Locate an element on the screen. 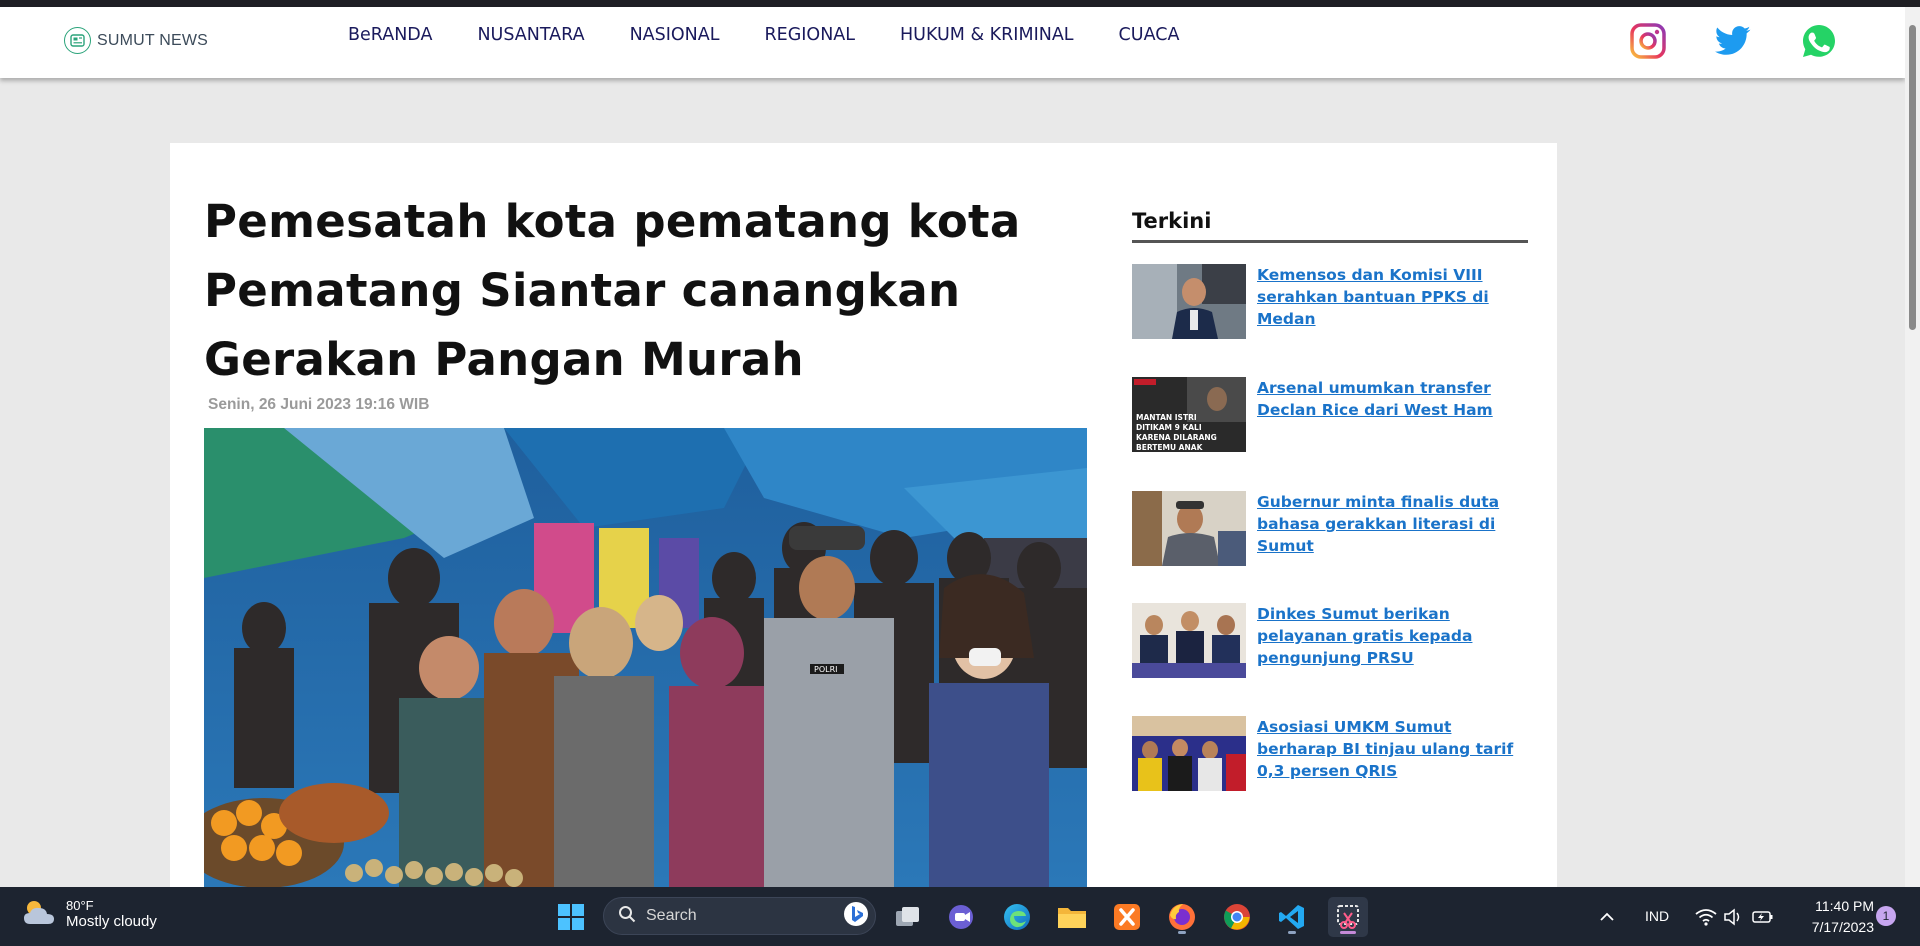 This screenshot has height=946, width=1920. sidebar-title: Terkini is located at coordinates (1172, 221).